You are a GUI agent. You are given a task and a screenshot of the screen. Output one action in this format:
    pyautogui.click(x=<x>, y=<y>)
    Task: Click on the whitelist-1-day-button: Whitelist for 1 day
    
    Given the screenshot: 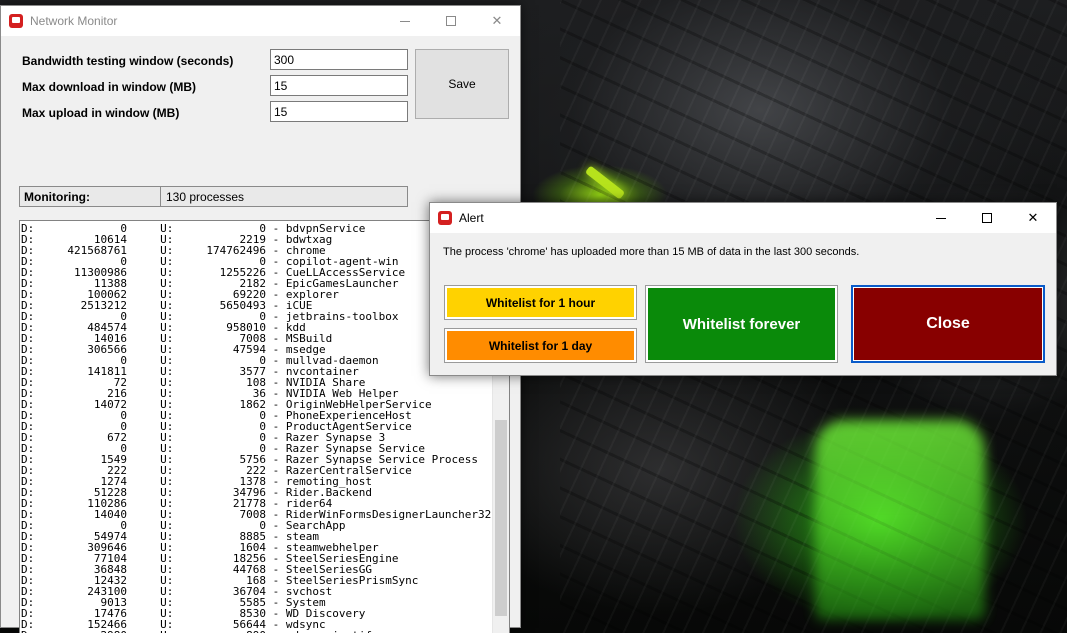 What is the action you would take?
    pyautogui.click(x=540, y=345)
    